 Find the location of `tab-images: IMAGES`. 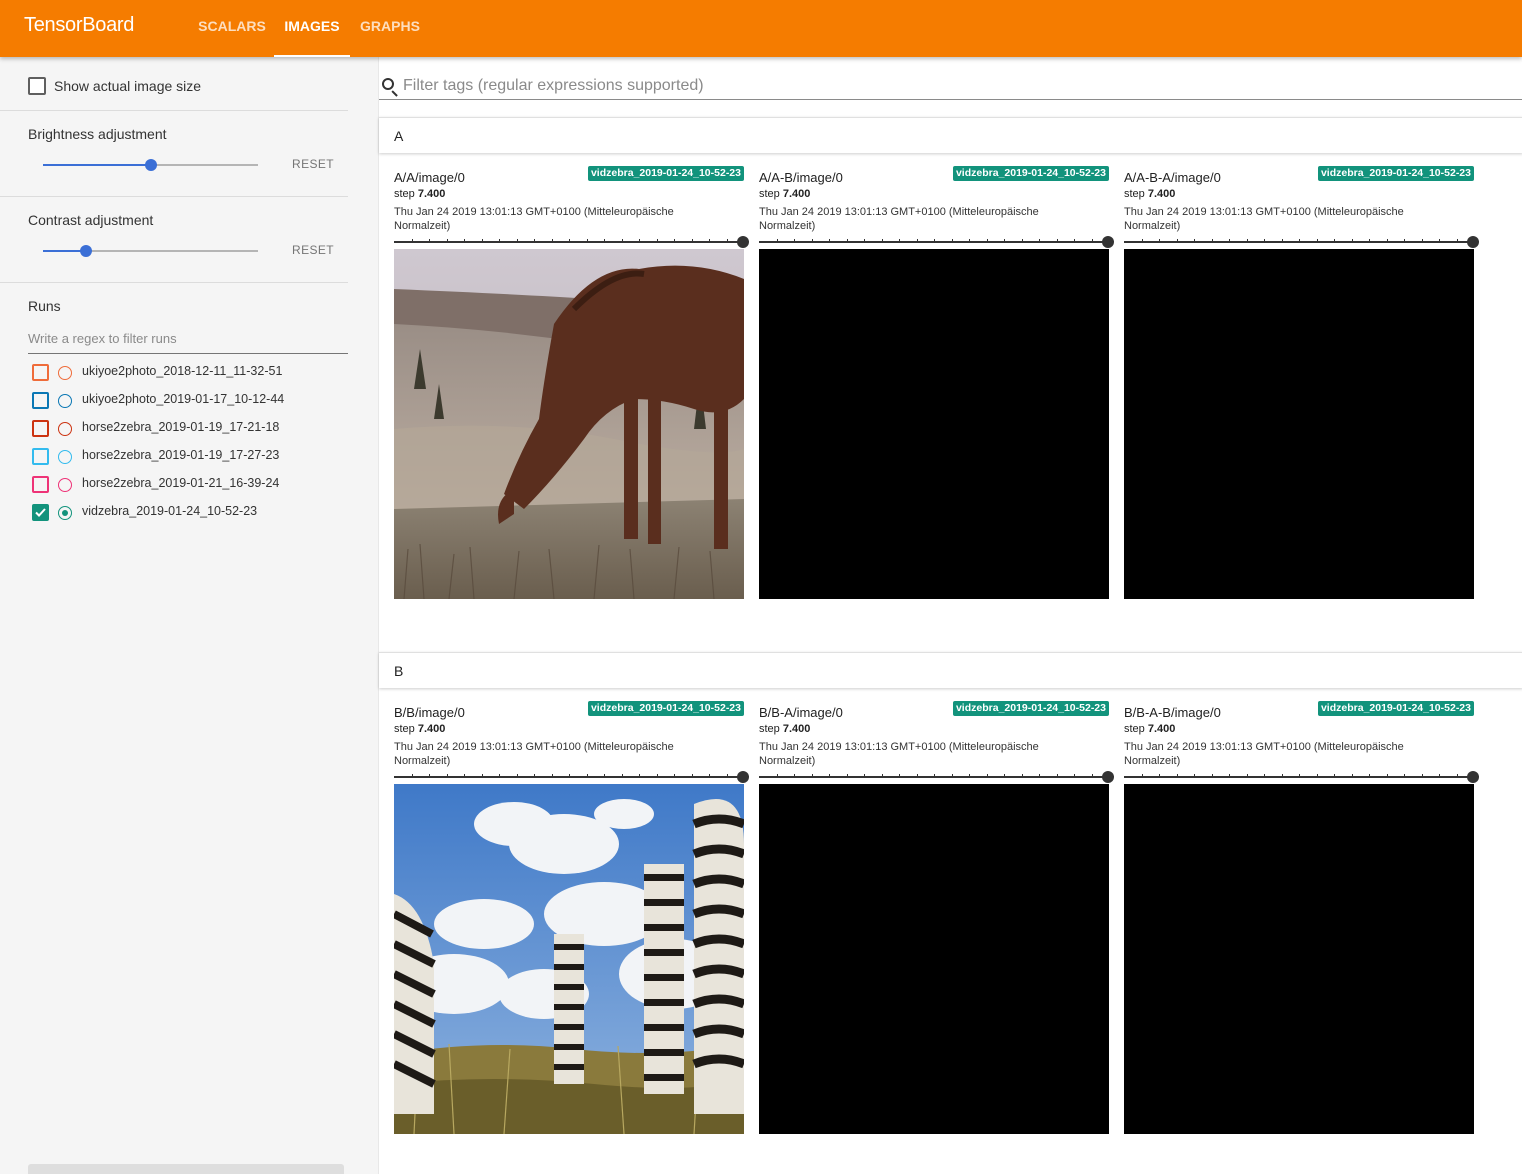

tab-images: IMAGES is located at coordinates (312, 28).